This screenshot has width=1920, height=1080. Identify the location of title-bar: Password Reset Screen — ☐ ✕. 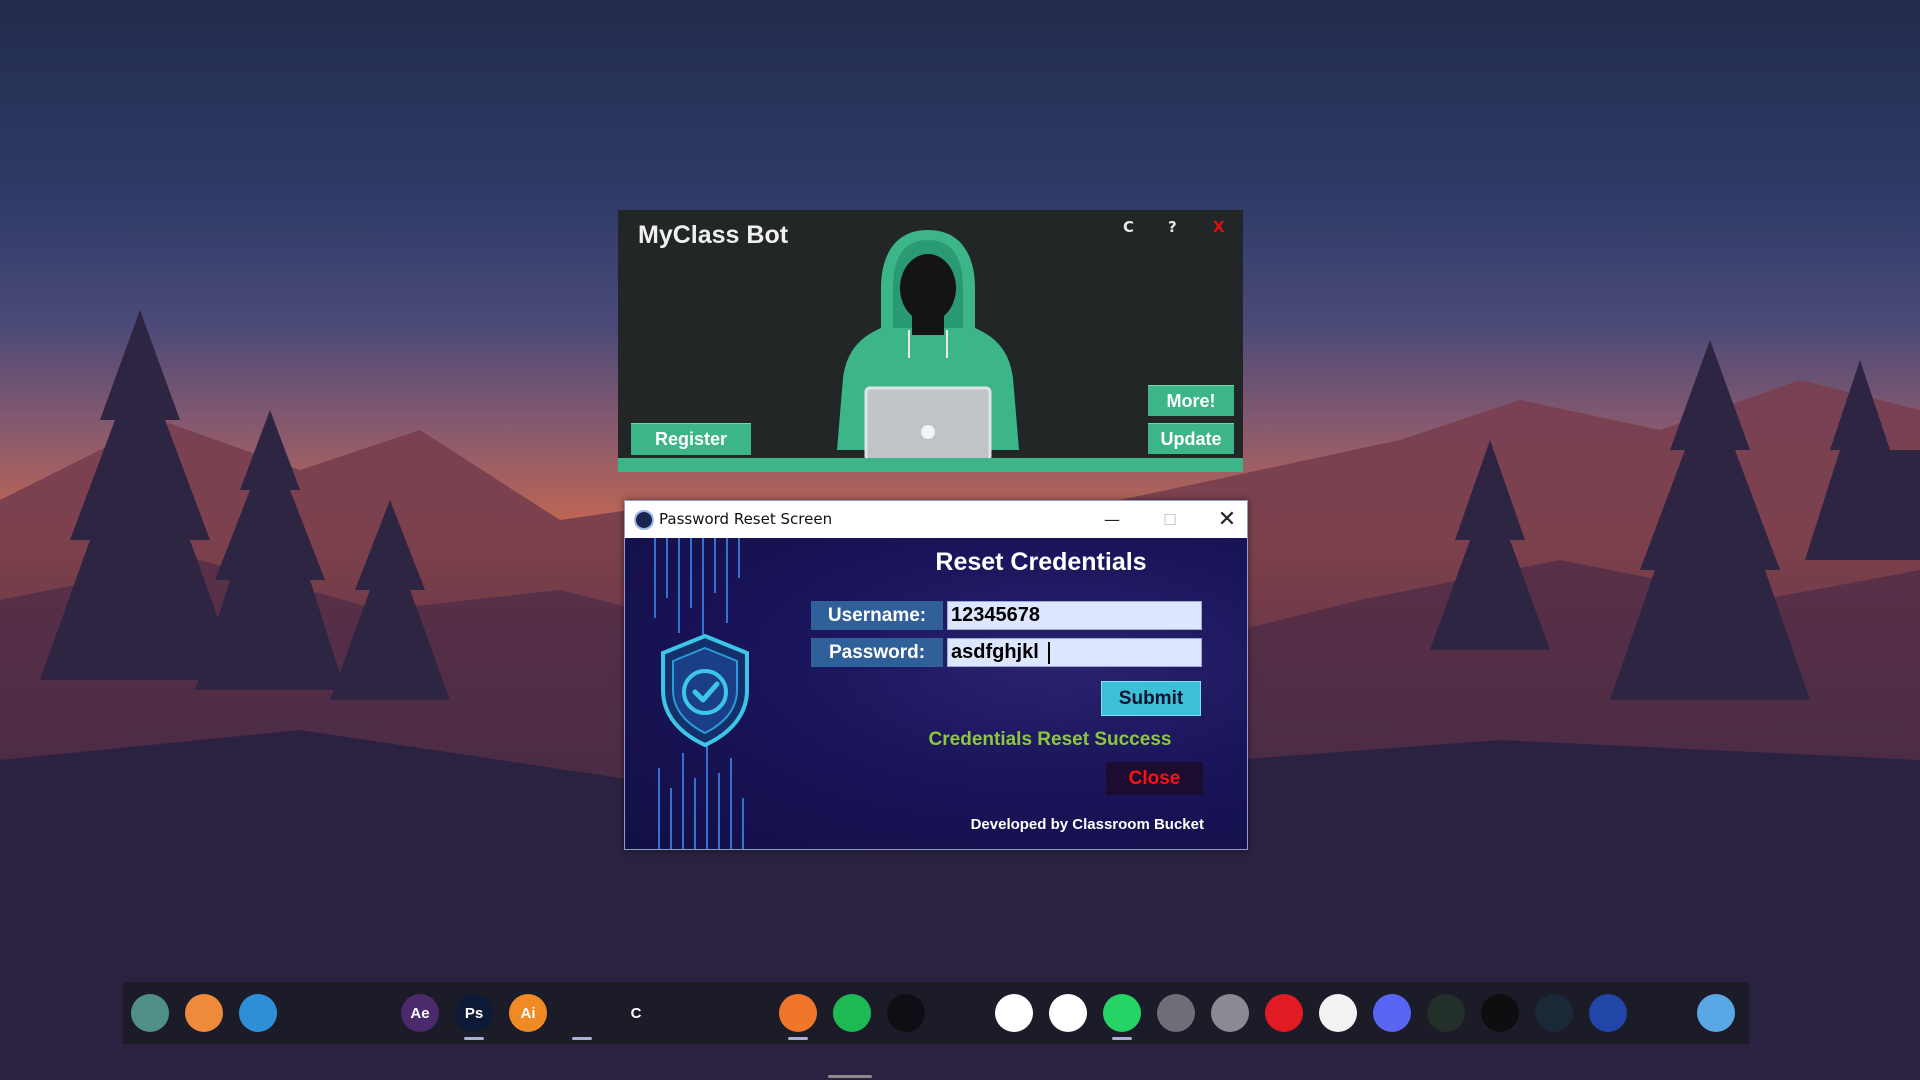
(936, 519).